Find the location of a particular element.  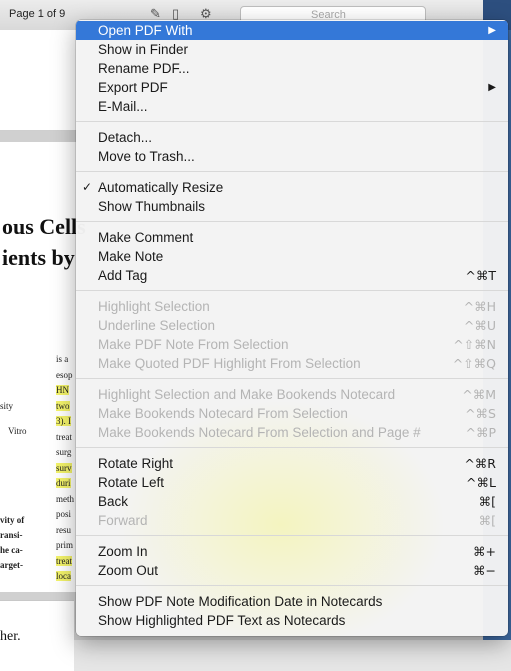

doc-text: vity of is located at coordinates (12, 520).